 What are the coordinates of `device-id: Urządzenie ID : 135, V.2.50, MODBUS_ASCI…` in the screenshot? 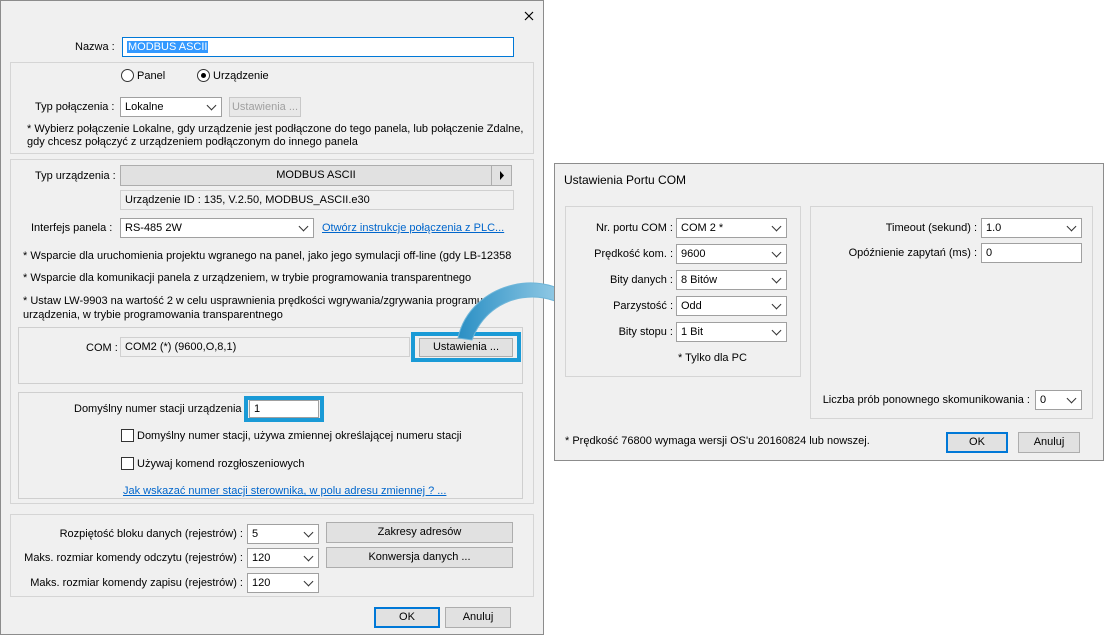 It's located at (317, 200).